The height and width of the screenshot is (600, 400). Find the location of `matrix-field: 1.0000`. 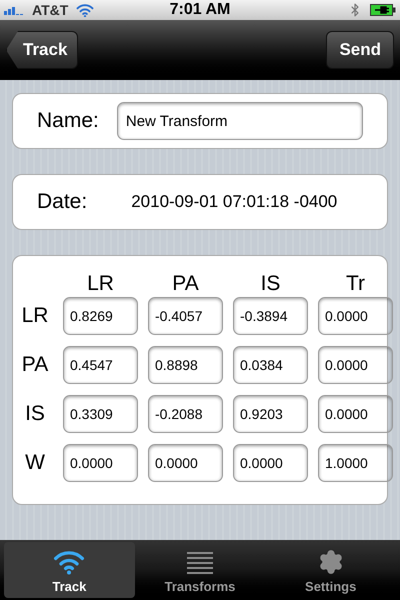

matrix-field: 1.0000 is located at coordinates (355, 463).